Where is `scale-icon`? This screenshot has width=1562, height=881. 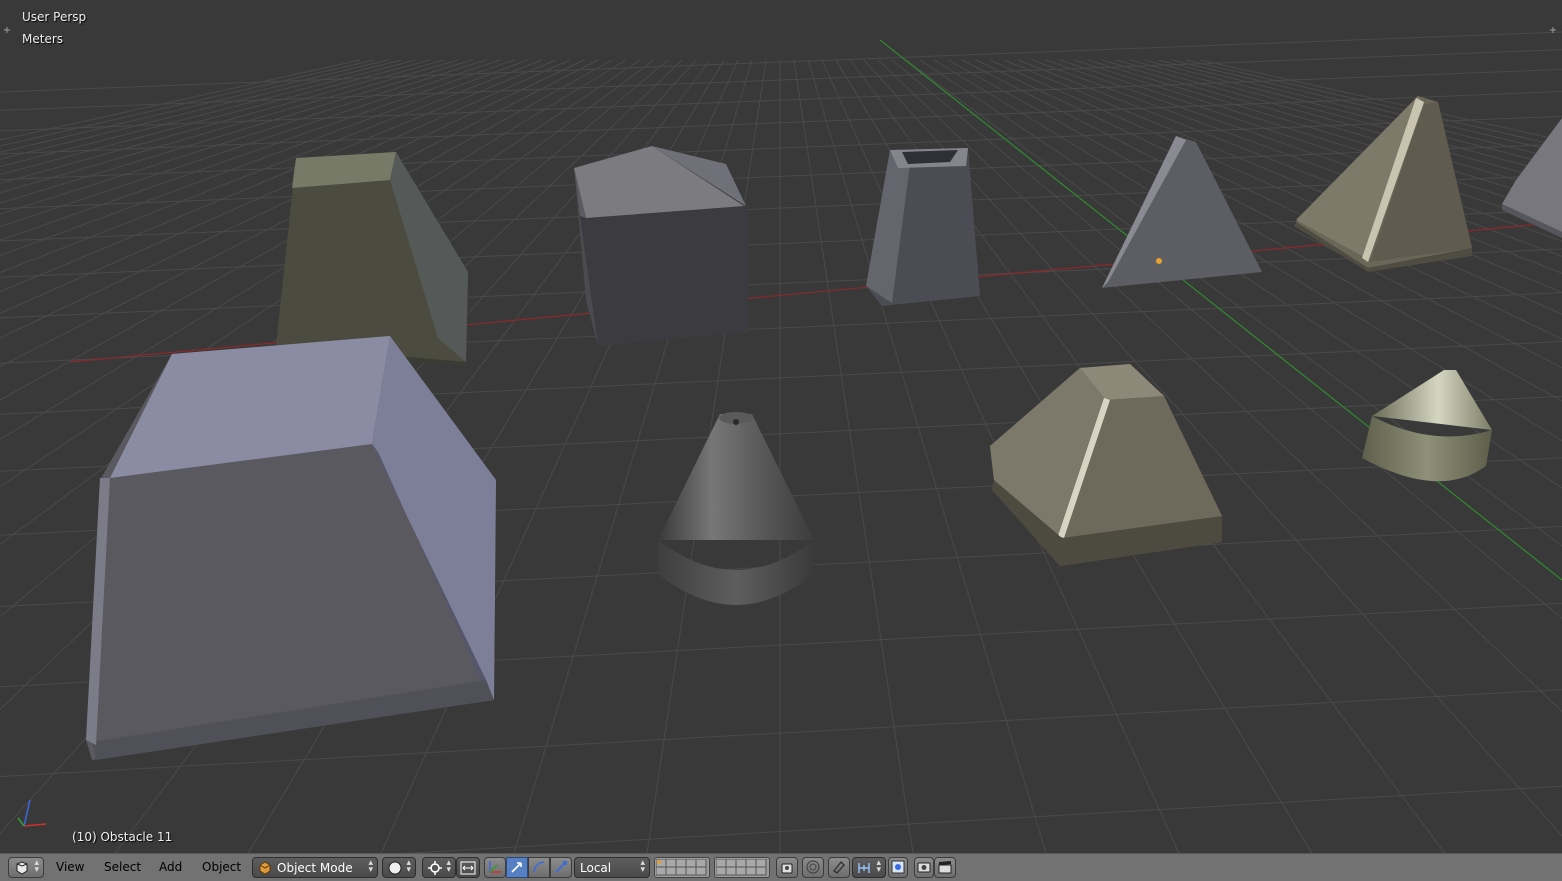 scale-icon is located at coordinates (561, 867).